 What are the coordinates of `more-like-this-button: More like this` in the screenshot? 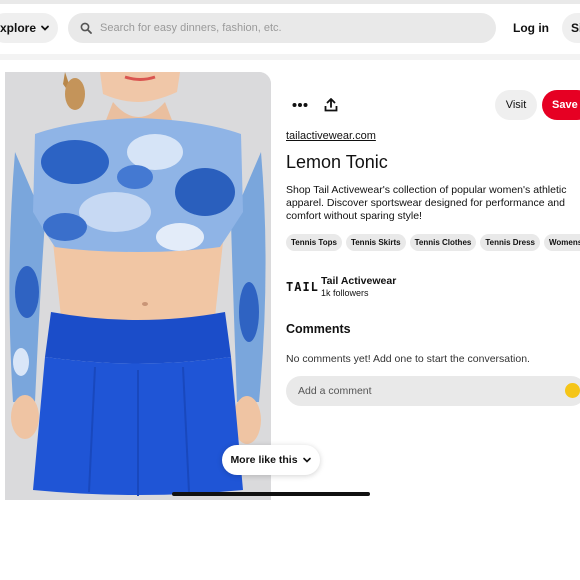 It's located at (271, 460).